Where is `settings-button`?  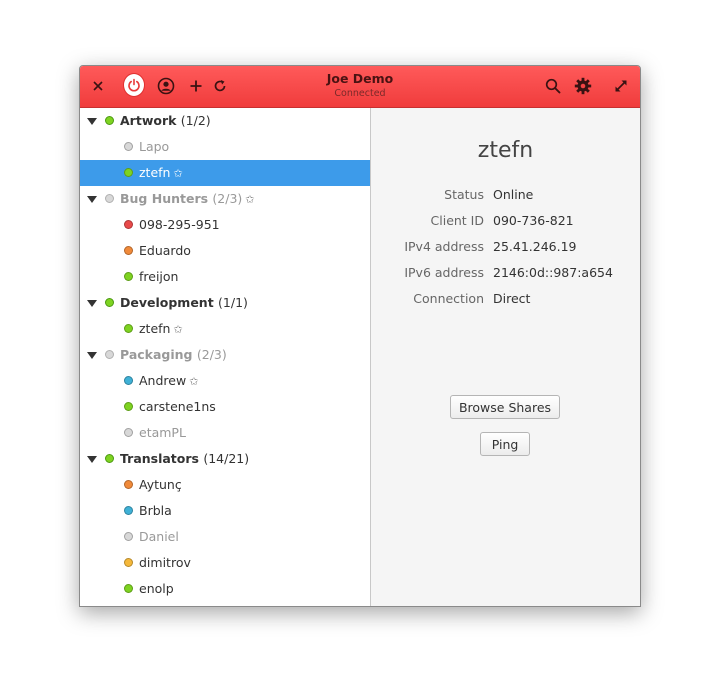 settings-button is located at coordinates (583, 86).